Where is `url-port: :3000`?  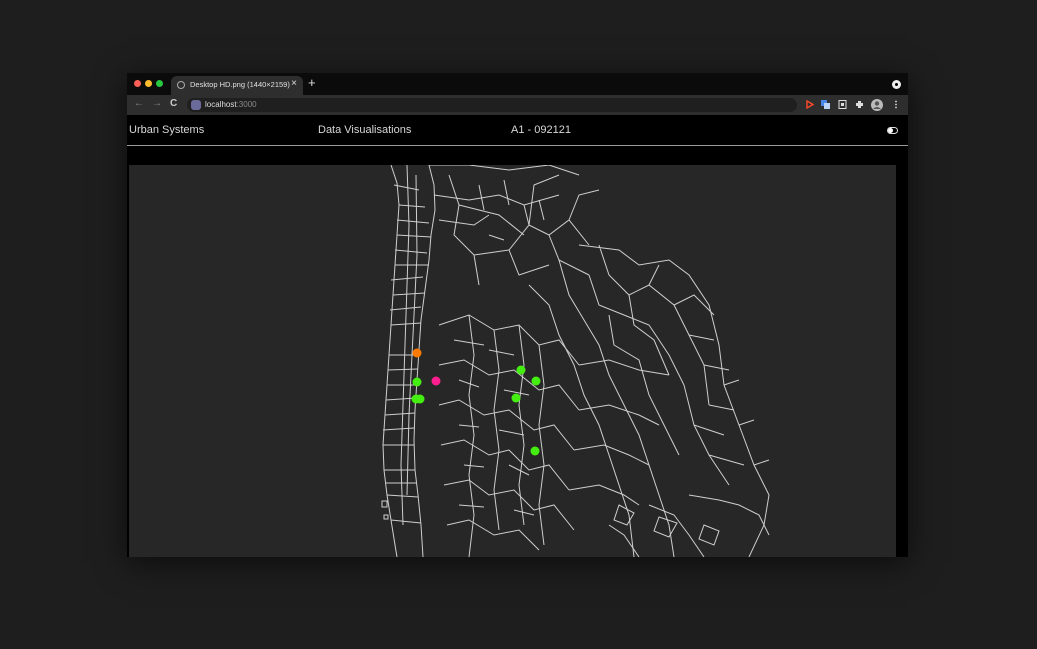
url-port: :3000 is located at coordinates (246, 104).